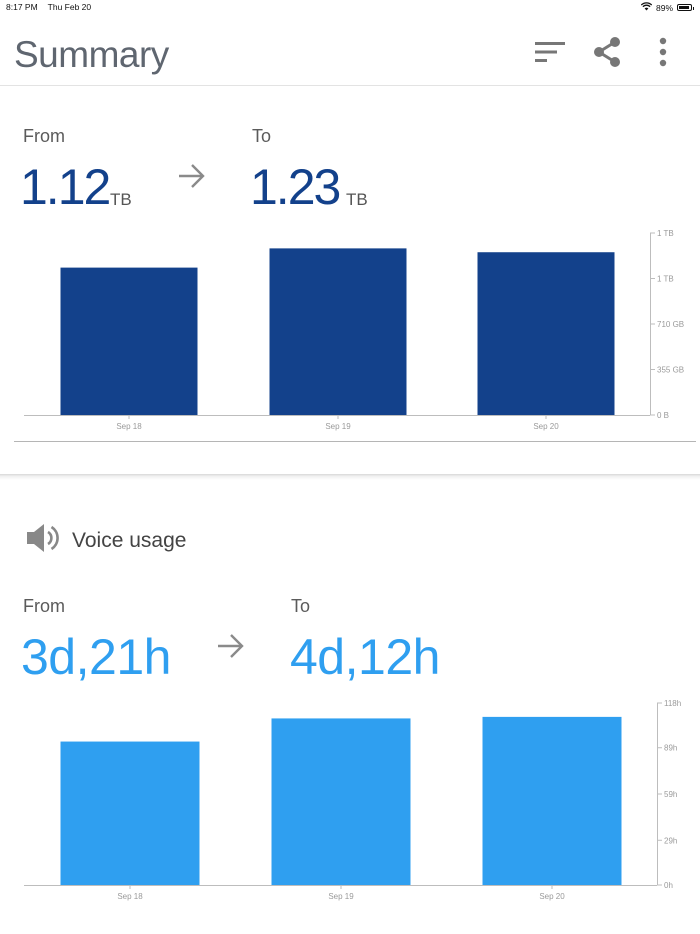 This screenshot has height=934, width=700. What do you see at coordinates (22, 7) in the screenshot?
I see `status-time: 8:17 PM` at bounding box center [22, 7].